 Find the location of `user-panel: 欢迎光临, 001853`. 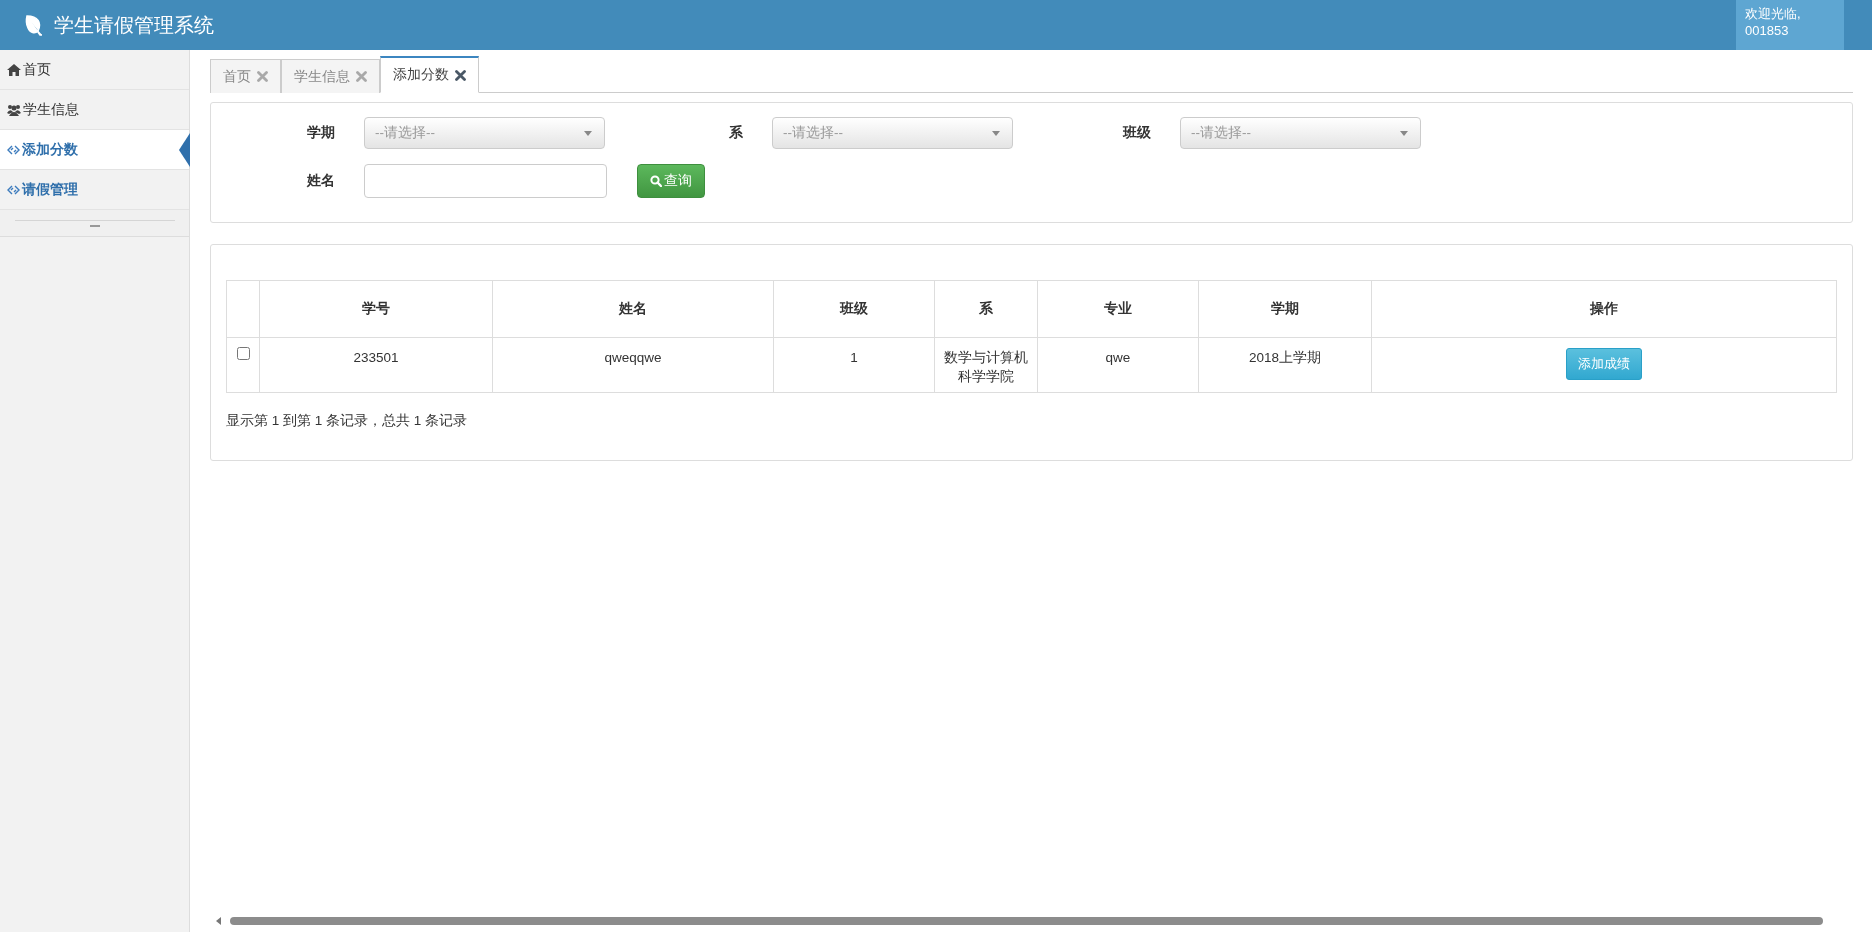

user-panel: 欢迎光临, 001853 is located at coordinates (1790, 25).